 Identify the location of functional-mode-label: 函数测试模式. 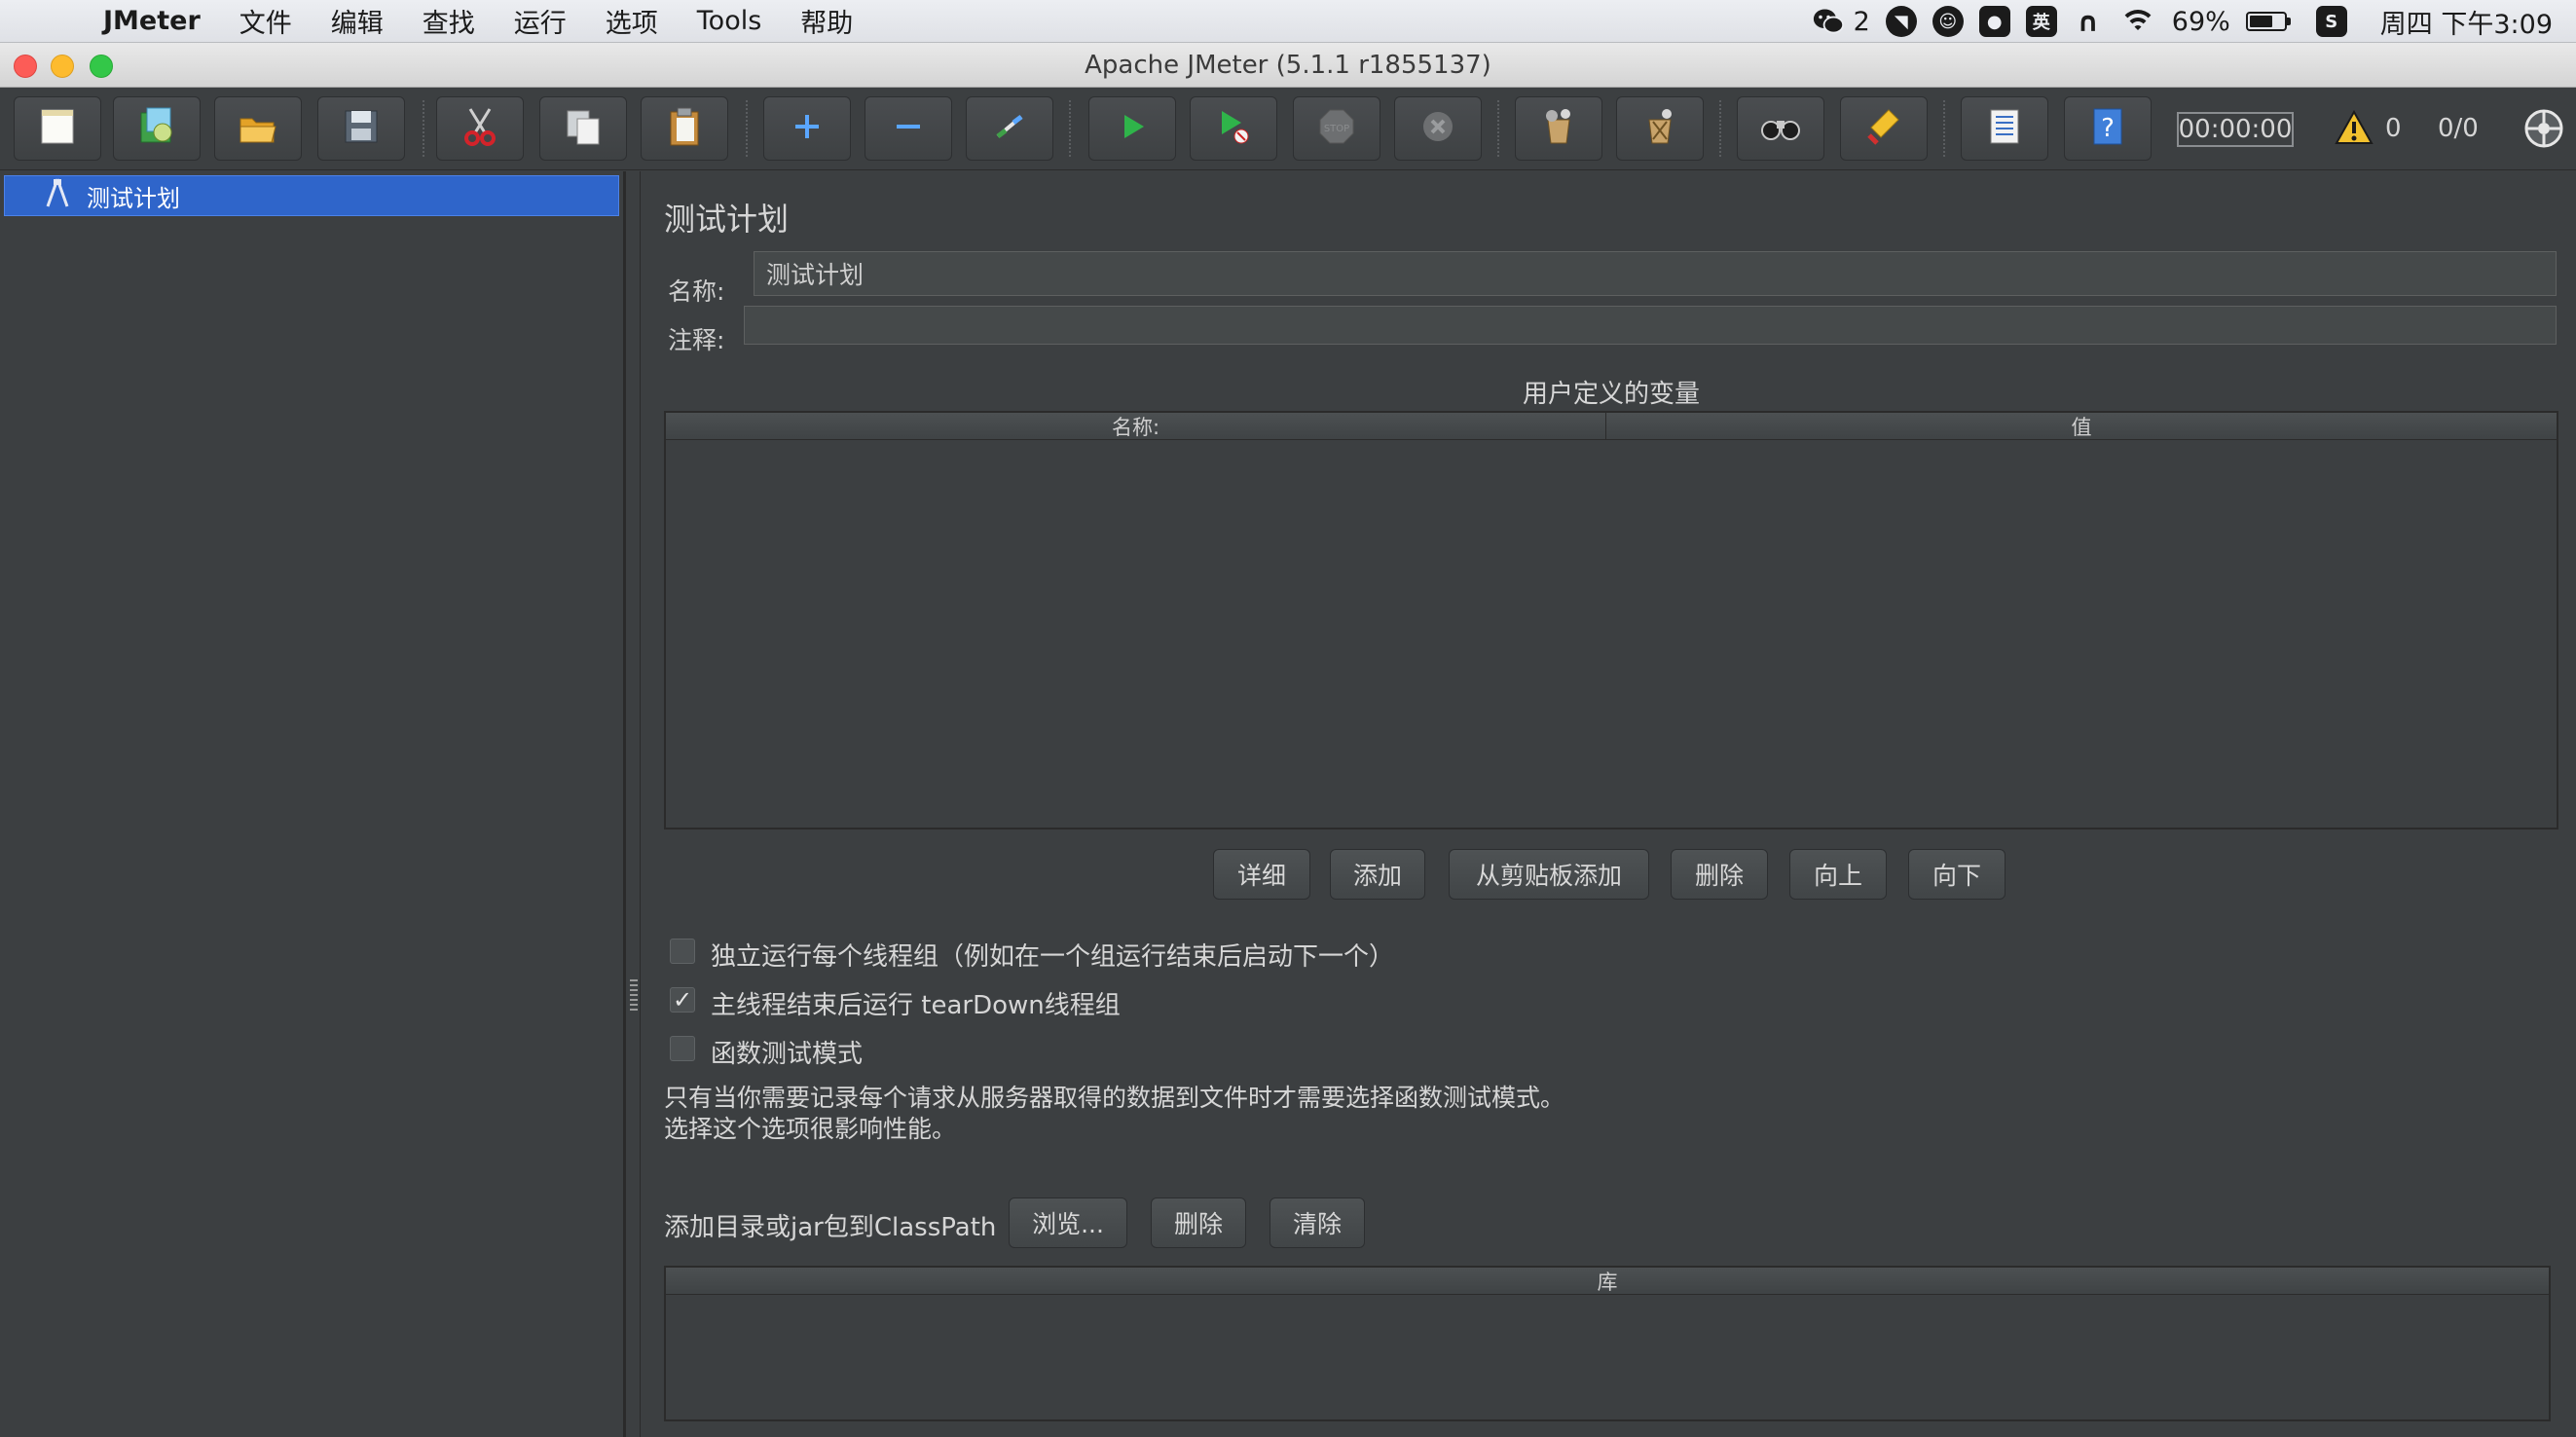
(787, 1052).